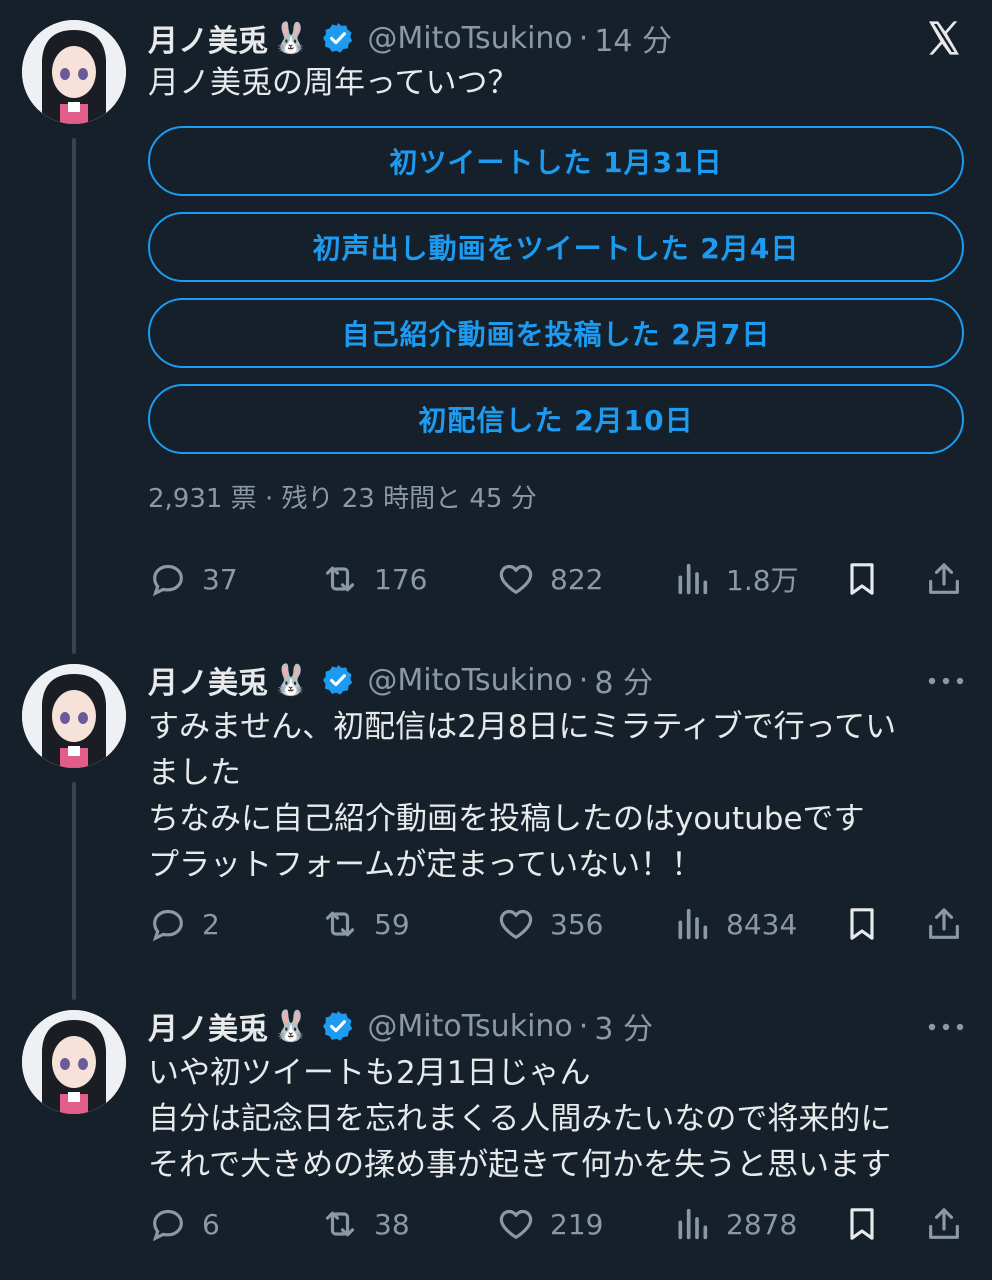 This screenshot has height=1280, width=992. Describe the element at coordinates (211, 924) in the screenshot. I see `reply-count: 2` at that location.